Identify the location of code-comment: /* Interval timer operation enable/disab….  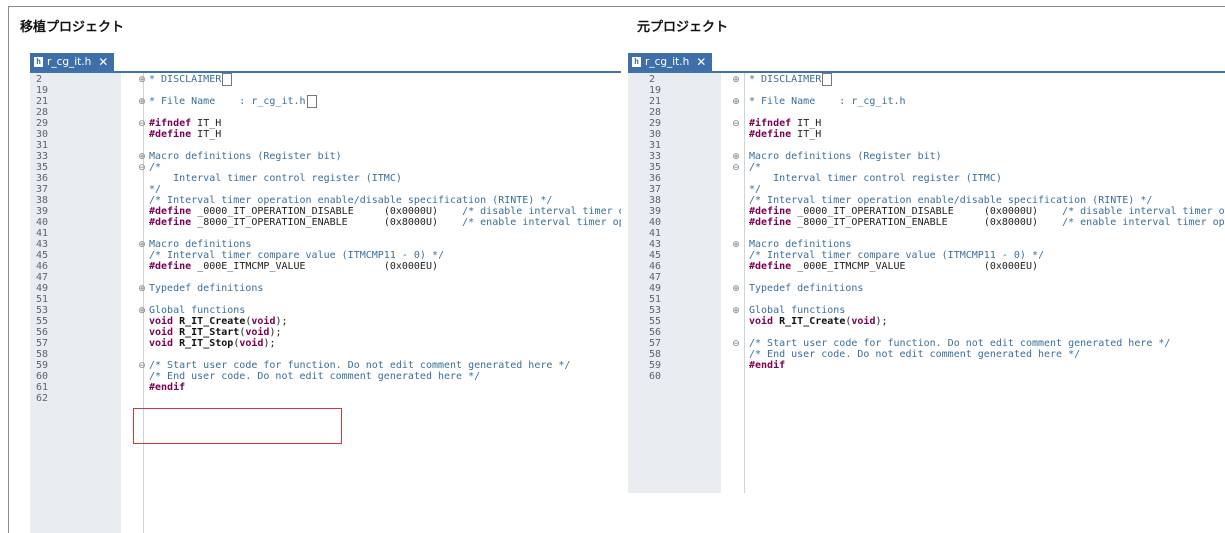
(351, 200).